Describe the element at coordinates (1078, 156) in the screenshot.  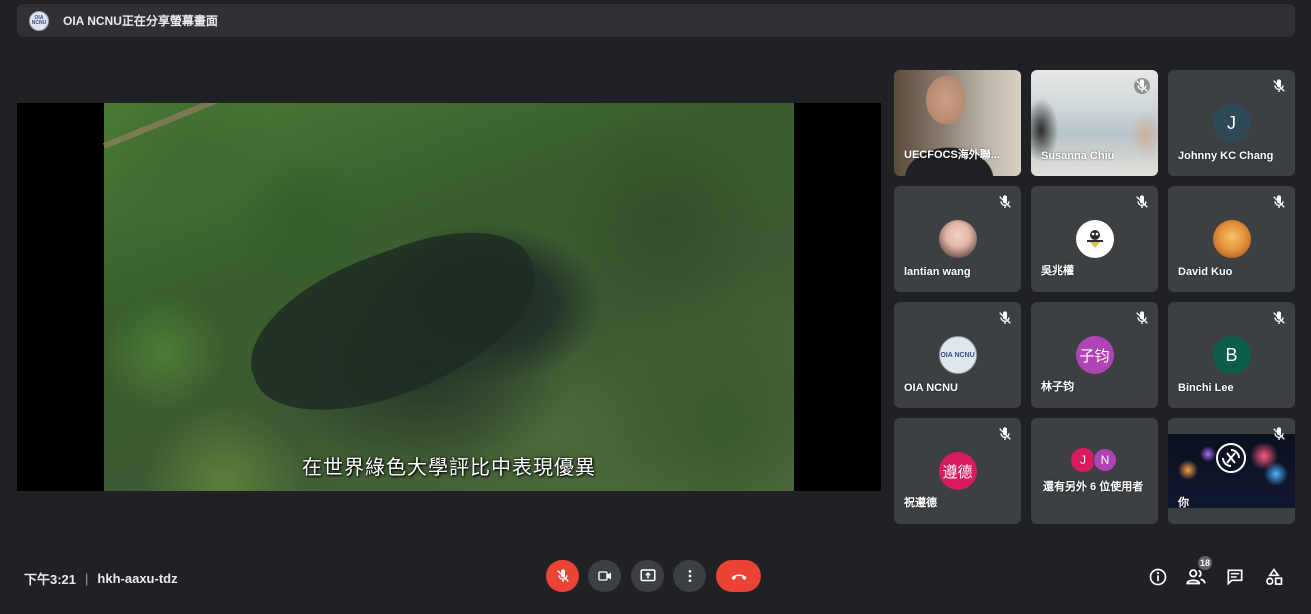
I see `participant-name: Susanna Chiu` at that location.